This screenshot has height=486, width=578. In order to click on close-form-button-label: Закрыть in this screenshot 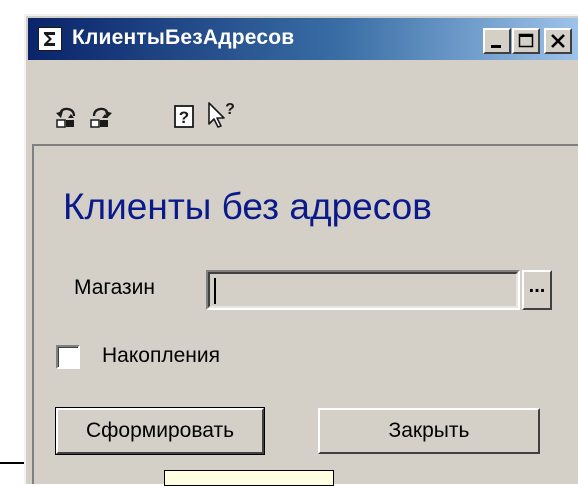, I will do `click(429, 430)`.